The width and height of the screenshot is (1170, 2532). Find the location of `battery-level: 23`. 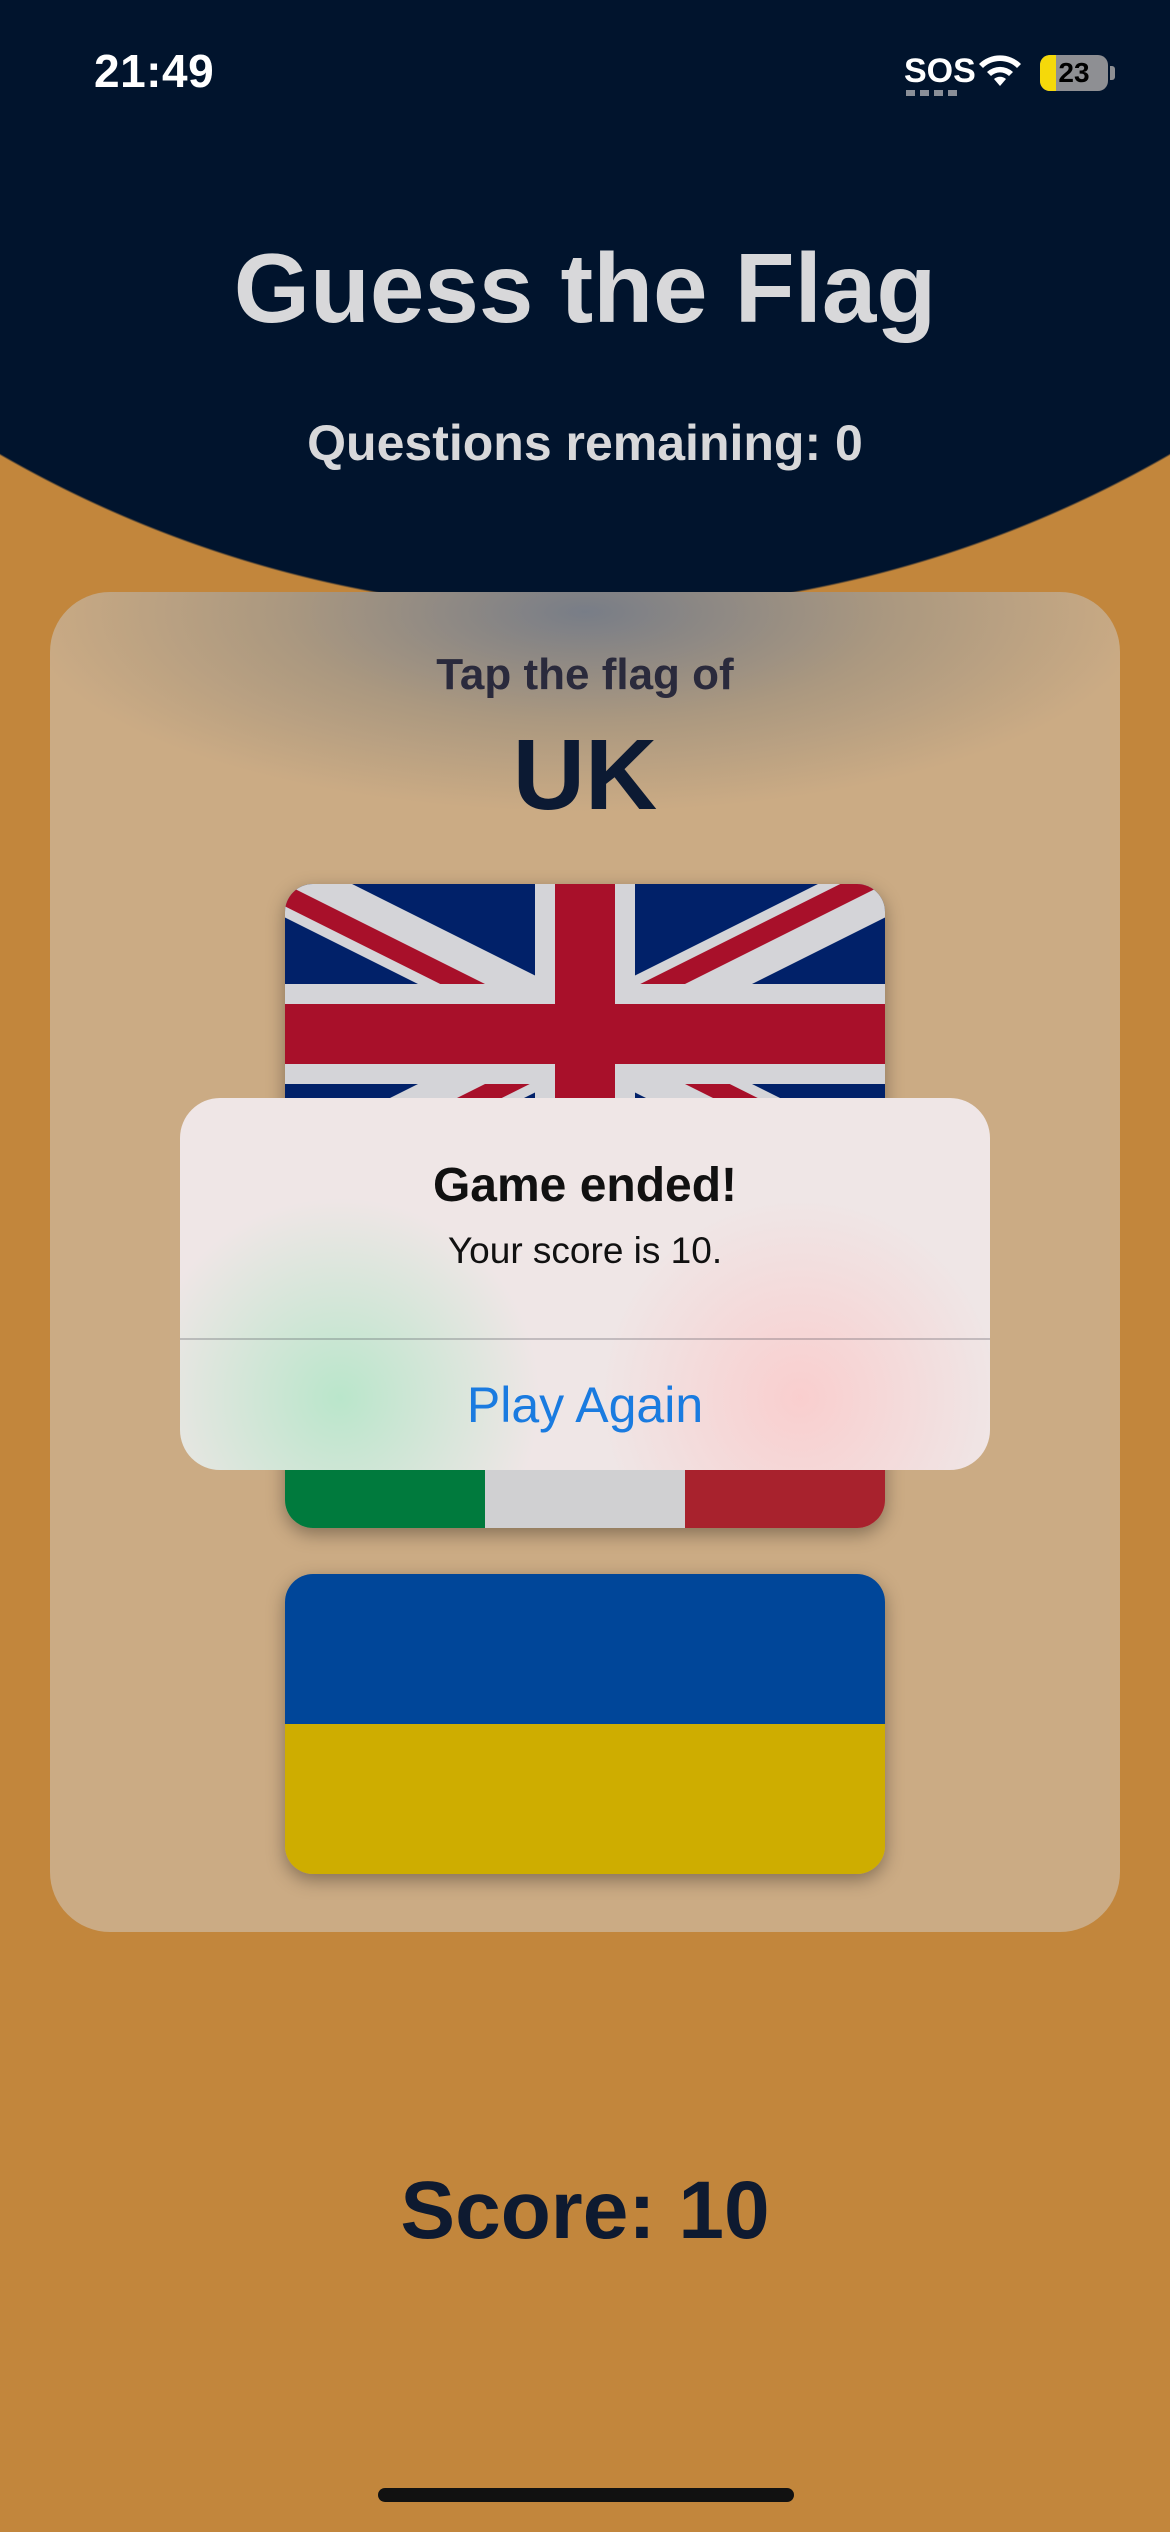

battery-level: 23 is located at coordinates (1074, 72).